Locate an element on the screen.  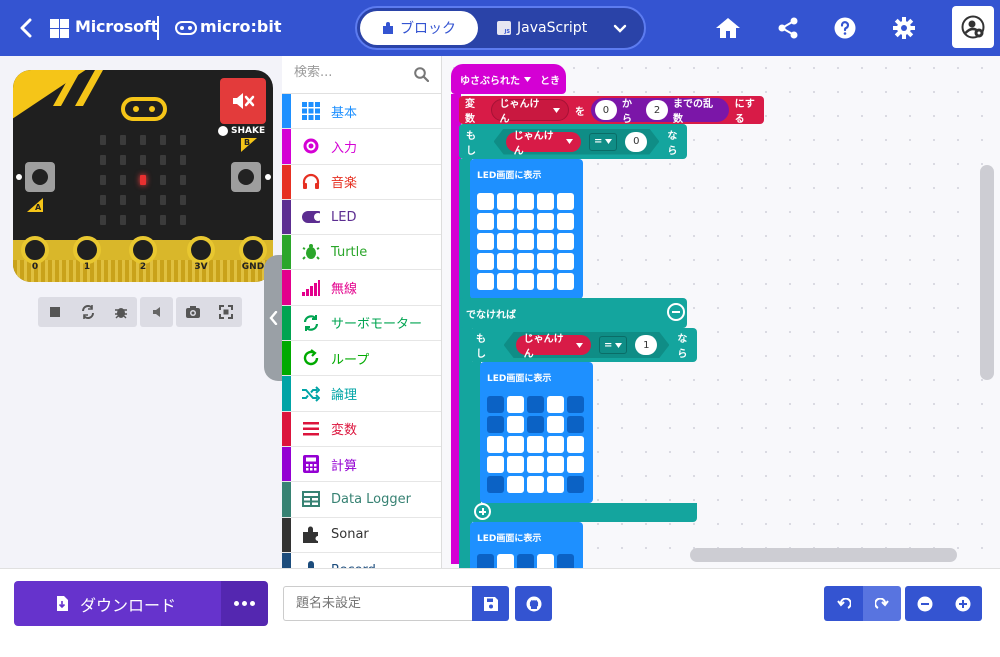
variable-dropdown: じゃんけん is located at coordinates (553, 345).